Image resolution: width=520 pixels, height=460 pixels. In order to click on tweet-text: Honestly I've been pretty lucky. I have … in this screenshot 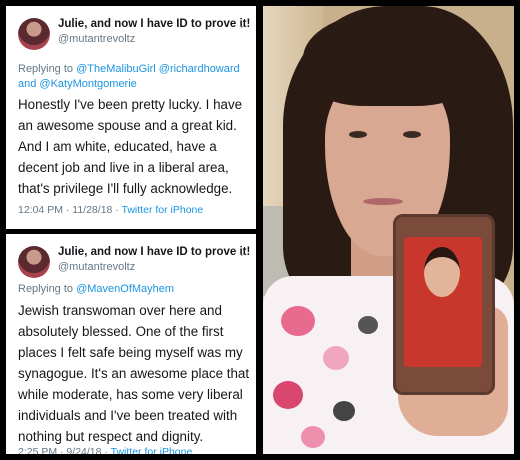, I will do `click(130, 146)`.